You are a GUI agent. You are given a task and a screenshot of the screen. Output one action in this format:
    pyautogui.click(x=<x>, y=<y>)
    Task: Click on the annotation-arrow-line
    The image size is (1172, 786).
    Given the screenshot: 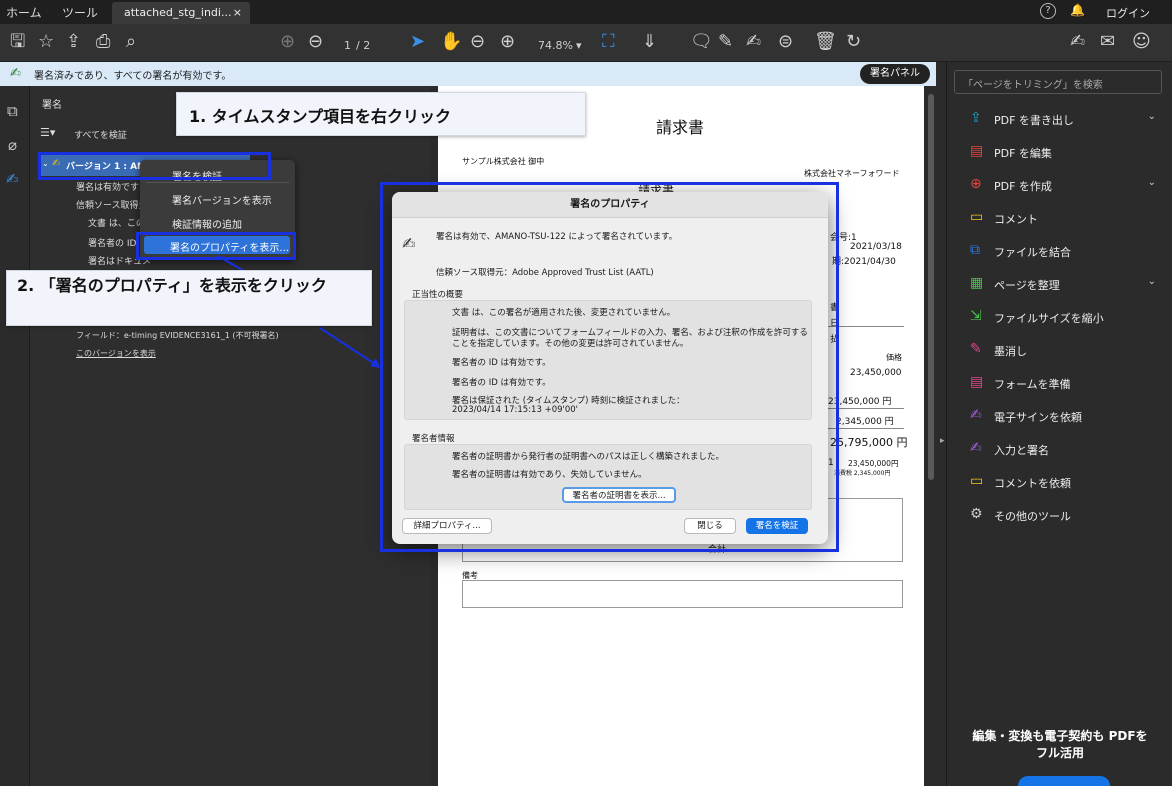 What is the action you would take?
    pyautogui.click(x=349, y=347)
    